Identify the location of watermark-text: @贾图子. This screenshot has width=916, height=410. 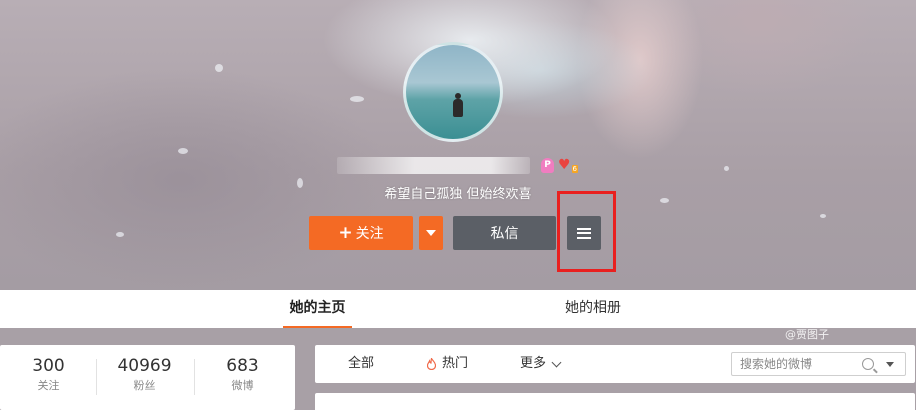
(807, 334).